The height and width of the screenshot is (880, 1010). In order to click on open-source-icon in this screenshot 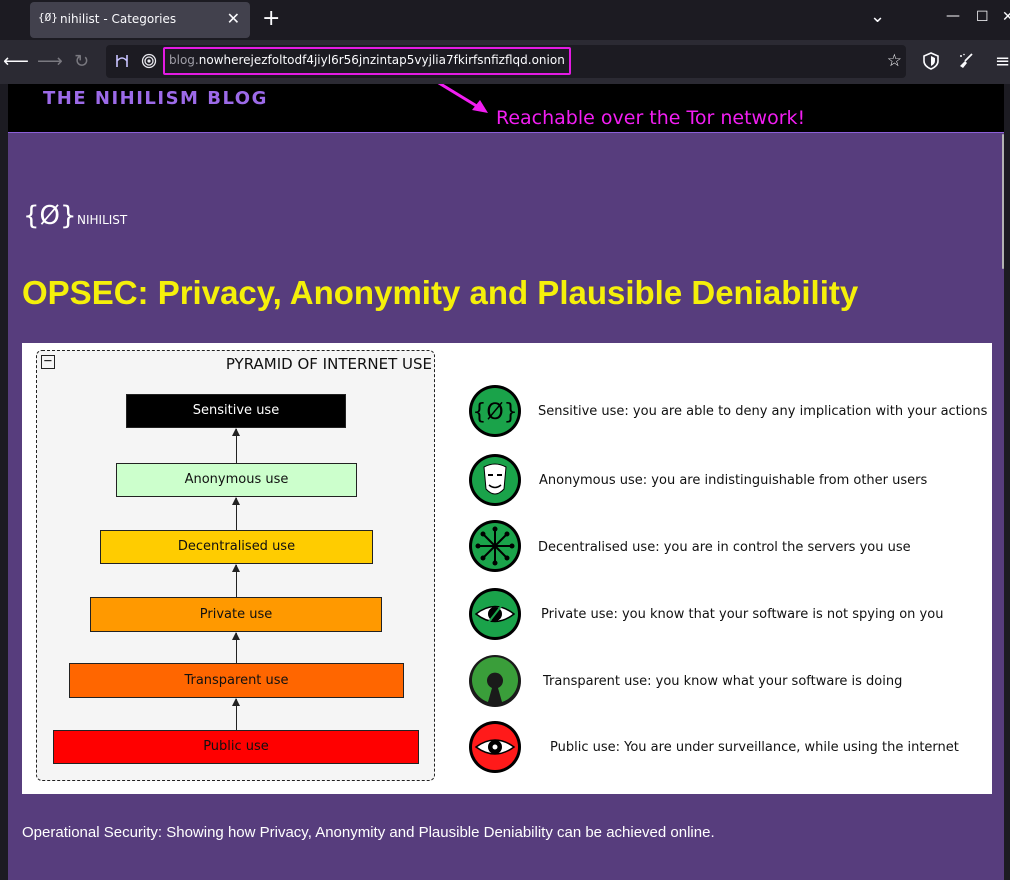, I will do `click(495, 681)`.